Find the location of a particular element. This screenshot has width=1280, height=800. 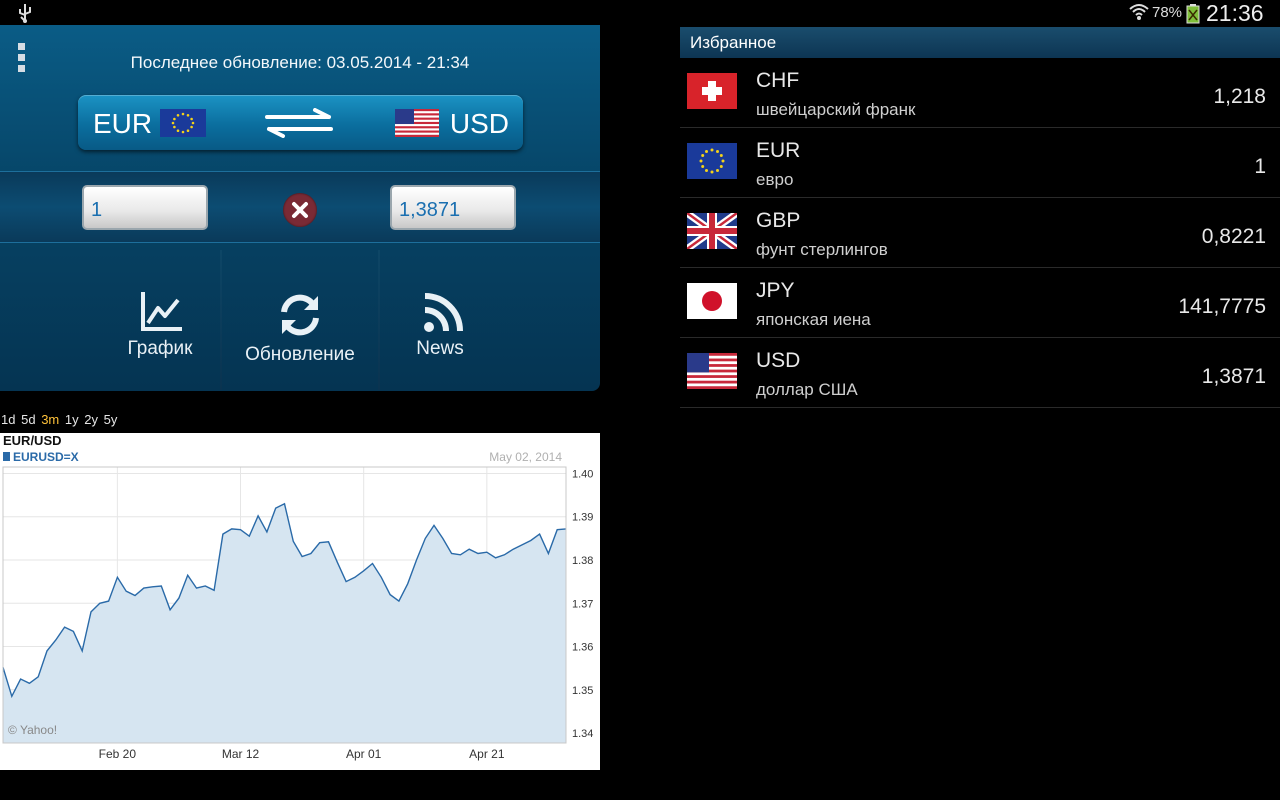

news-button: News is located at coordinates (440, 320).